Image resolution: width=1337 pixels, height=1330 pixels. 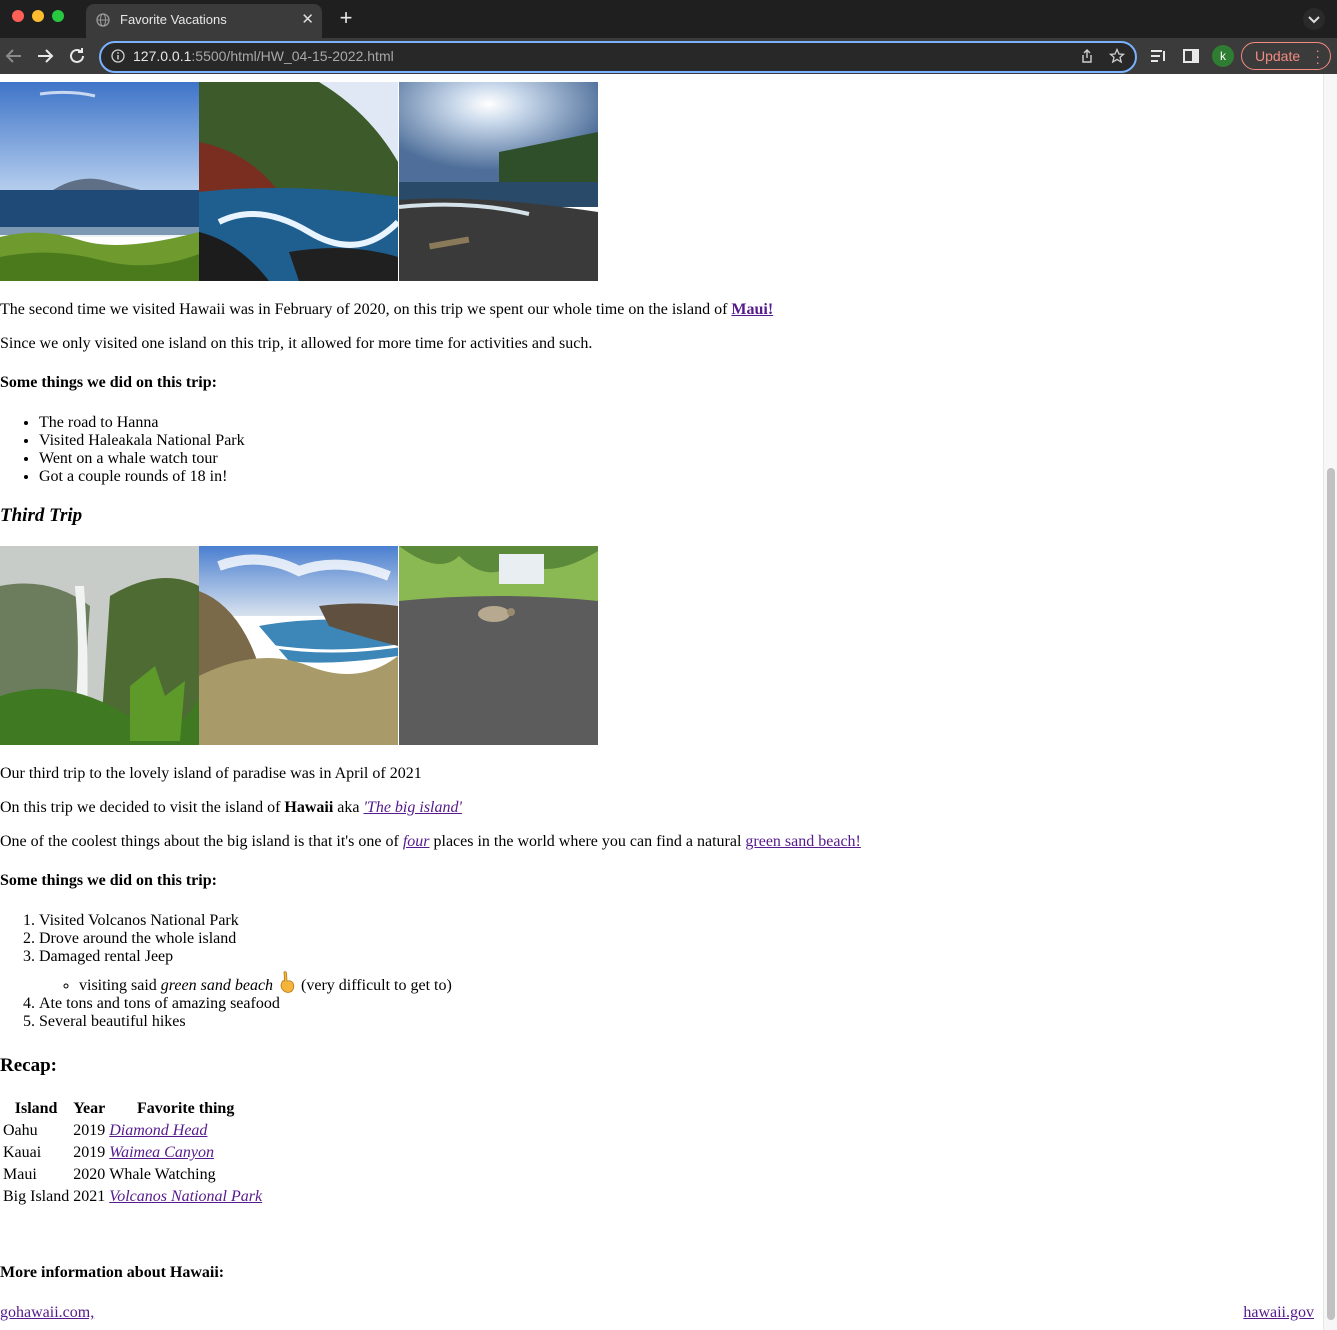 I want to click on reload-icon, so click(x=77, y=56).